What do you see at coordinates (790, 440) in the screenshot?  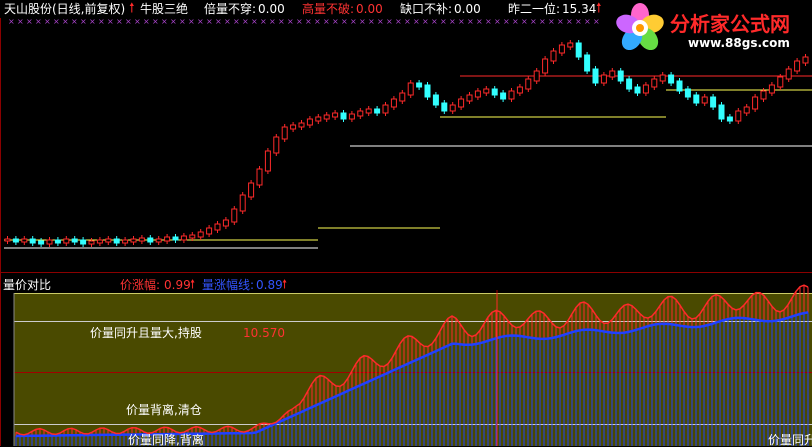 I see `note-bottom-right: 价量同升` at bounding box center [790, 440].